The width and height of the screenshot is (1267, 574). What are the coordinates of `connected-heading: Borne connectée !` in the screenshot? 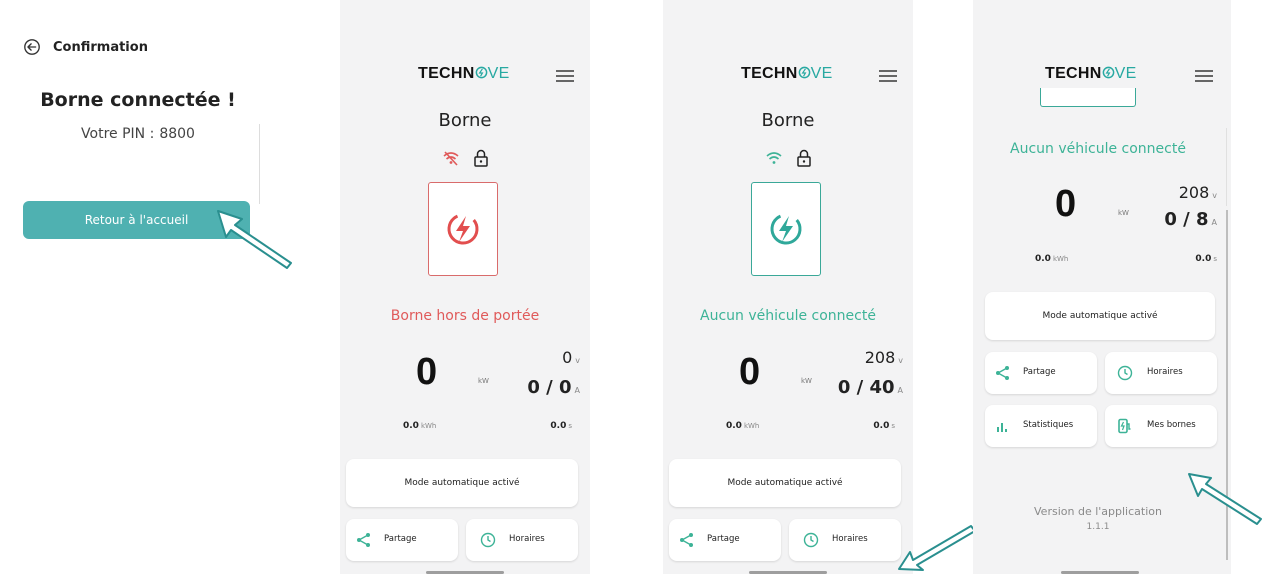 It's located at (138, 100).